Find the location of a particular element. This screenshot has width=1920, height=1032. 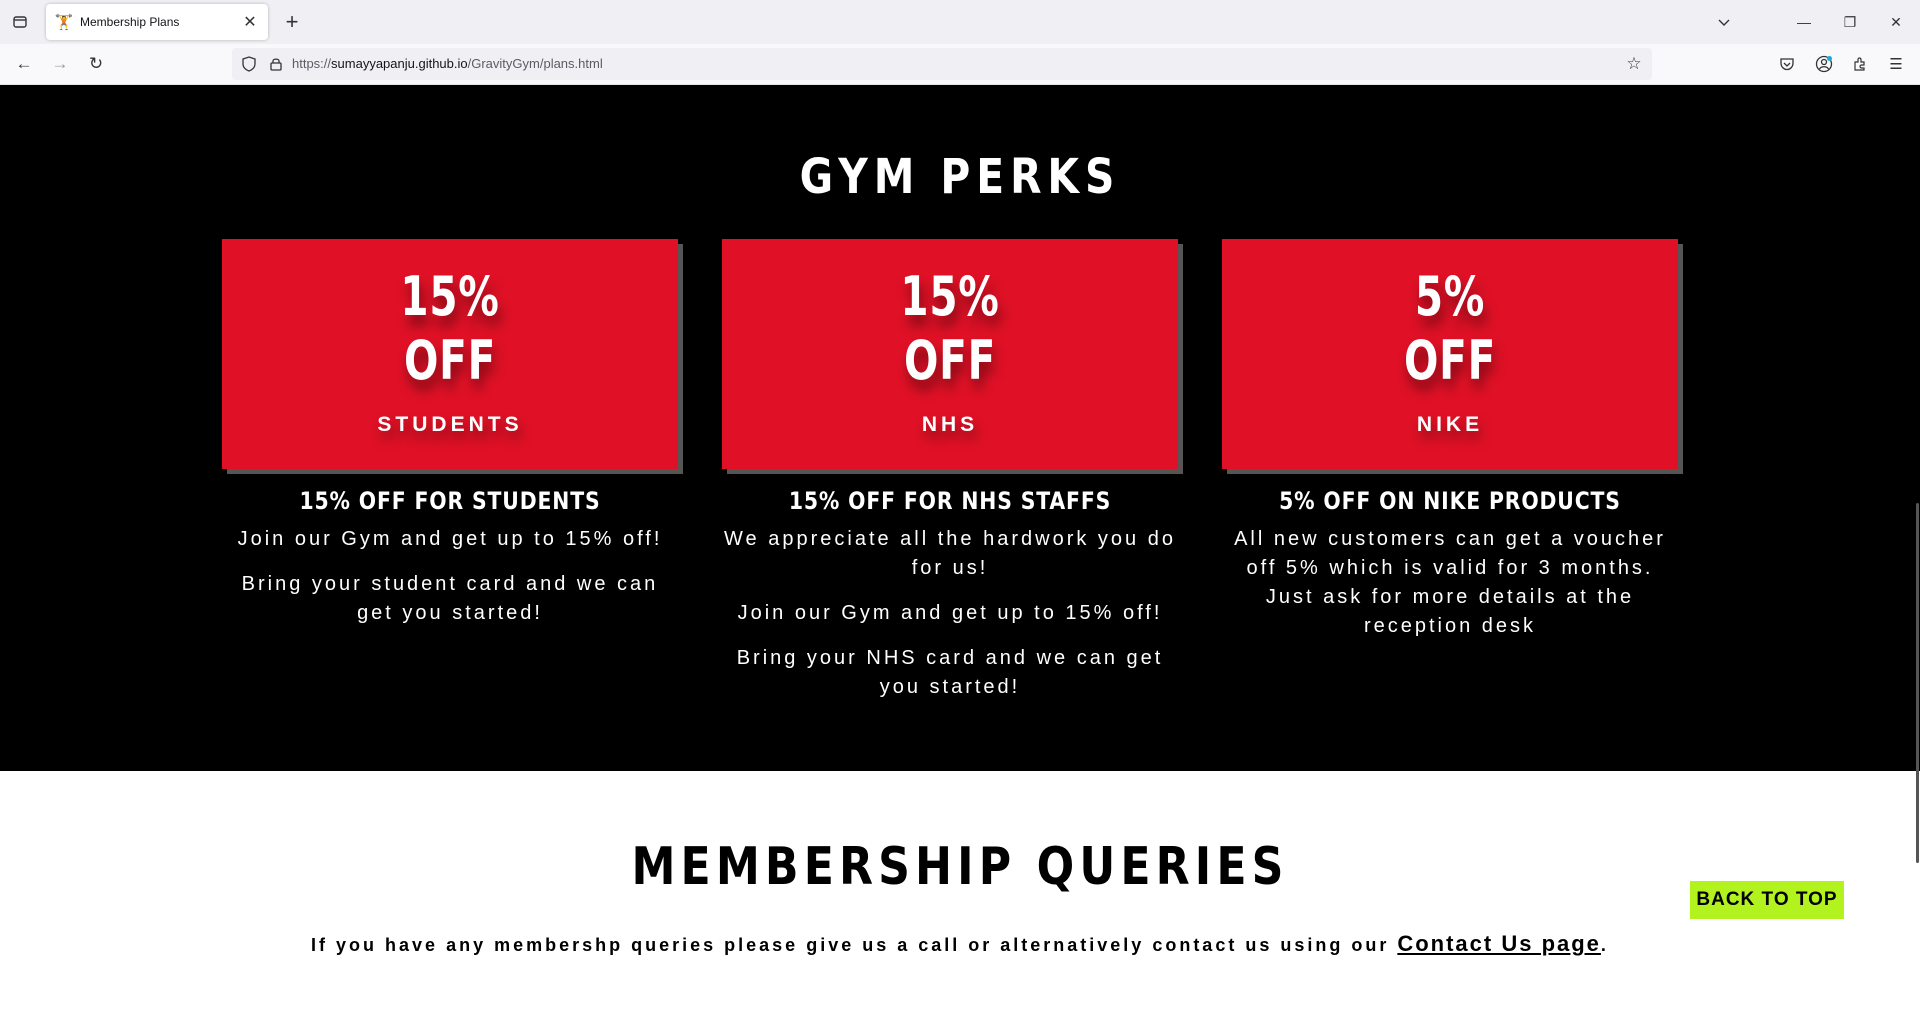

pocket-icon is located at coordinates (1787, 64).